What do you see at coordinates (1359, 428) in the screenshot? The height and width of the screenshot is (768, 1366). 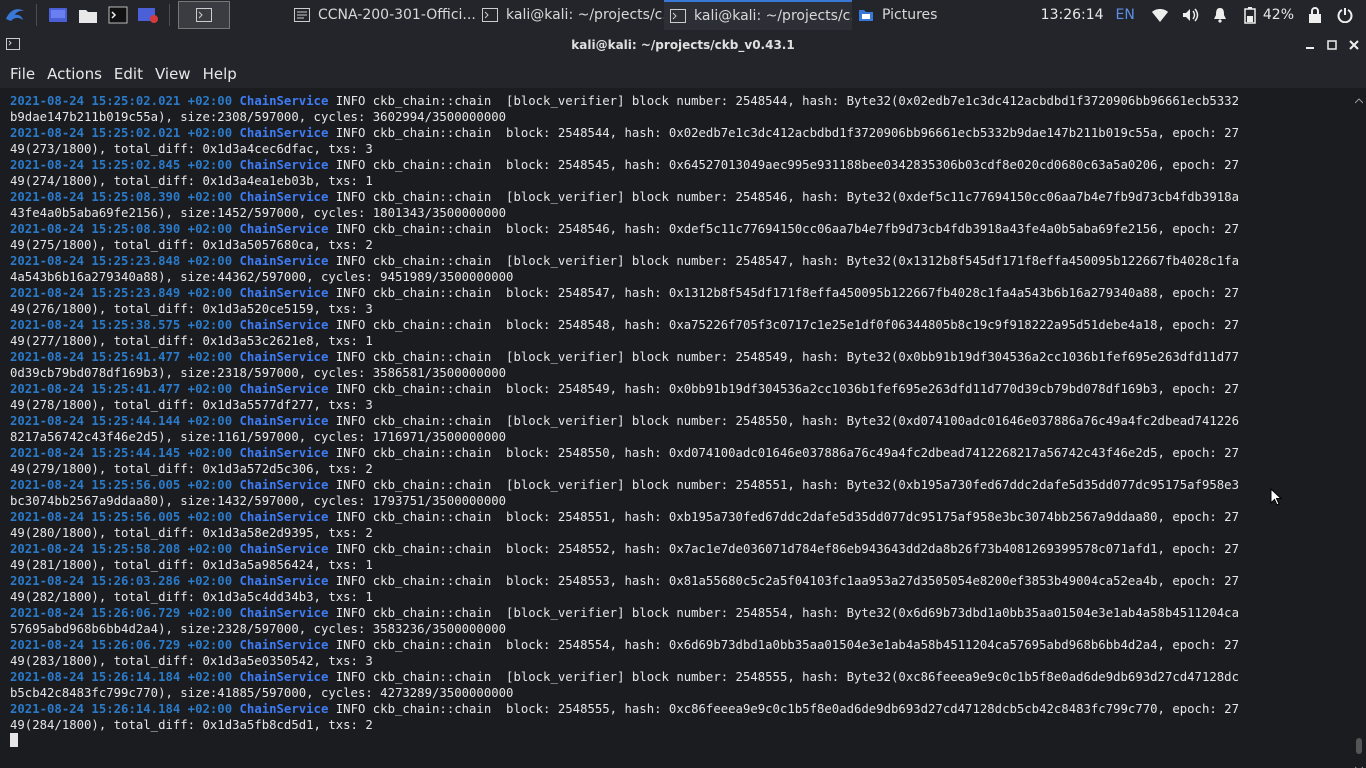 I see `terminal-scrollbar` at bounding box center [1359, 428].